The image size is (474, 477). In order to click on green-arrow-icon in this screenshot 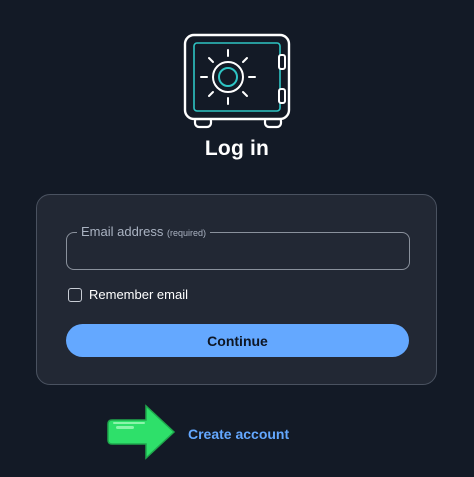, I will do `click(141, 432)`.